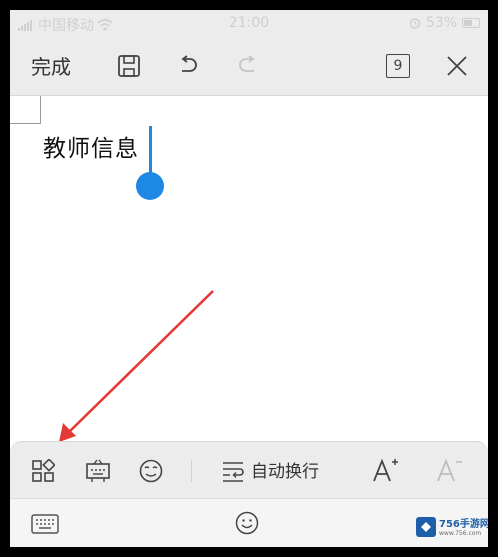 This screenshot has height=557, width=498. What do you see at coordinates (249, 469) in the screenshot?
I see `format-toolbar: 自动换行` at bounding box center [249, 469].